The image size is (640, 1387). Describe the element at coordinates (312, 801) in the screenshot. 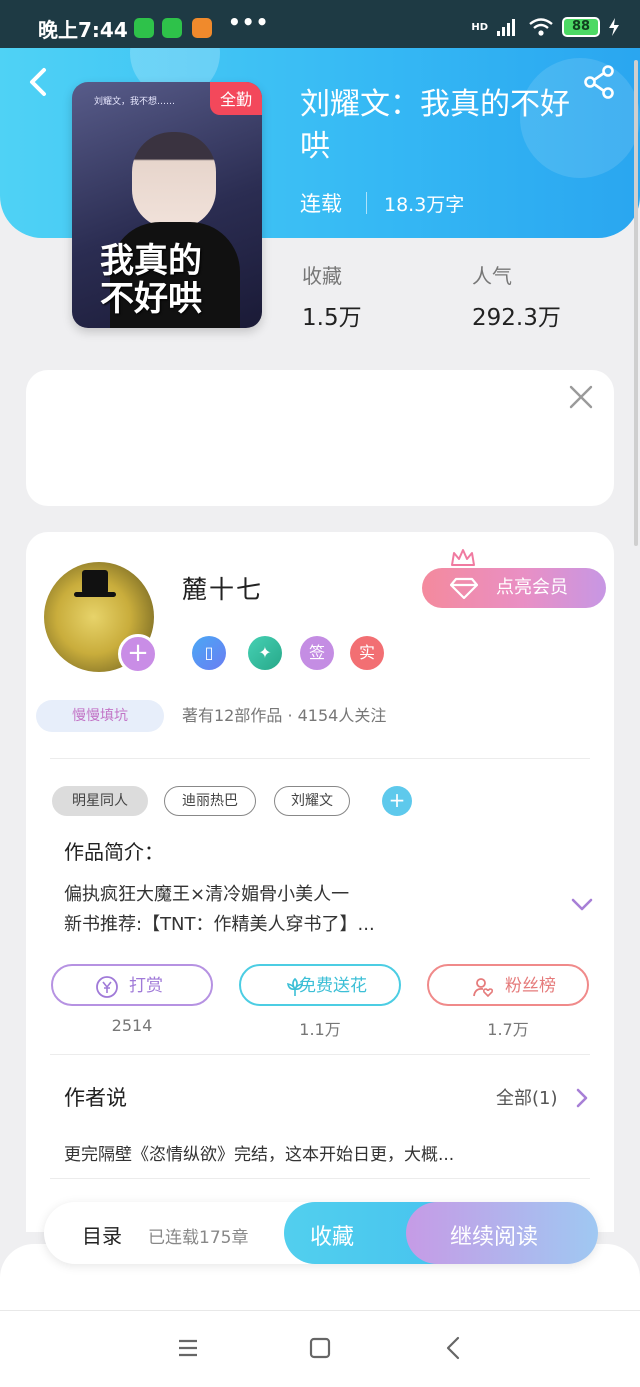

I see `tag-item: 刘耀文` at that location.